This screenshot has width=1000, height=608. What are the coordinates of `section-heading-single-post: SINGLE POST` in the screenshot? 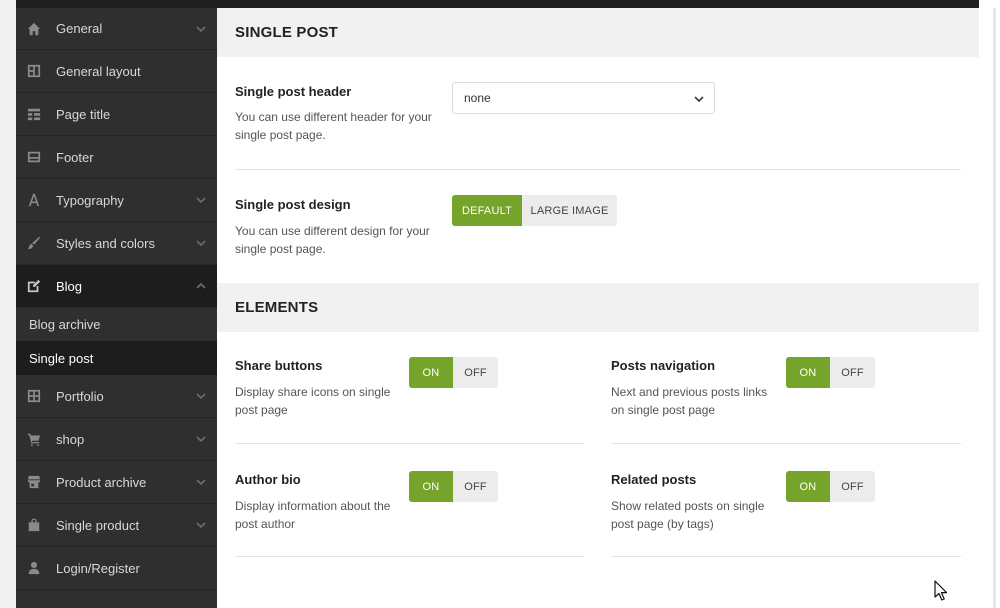 It's located at (598, 32).